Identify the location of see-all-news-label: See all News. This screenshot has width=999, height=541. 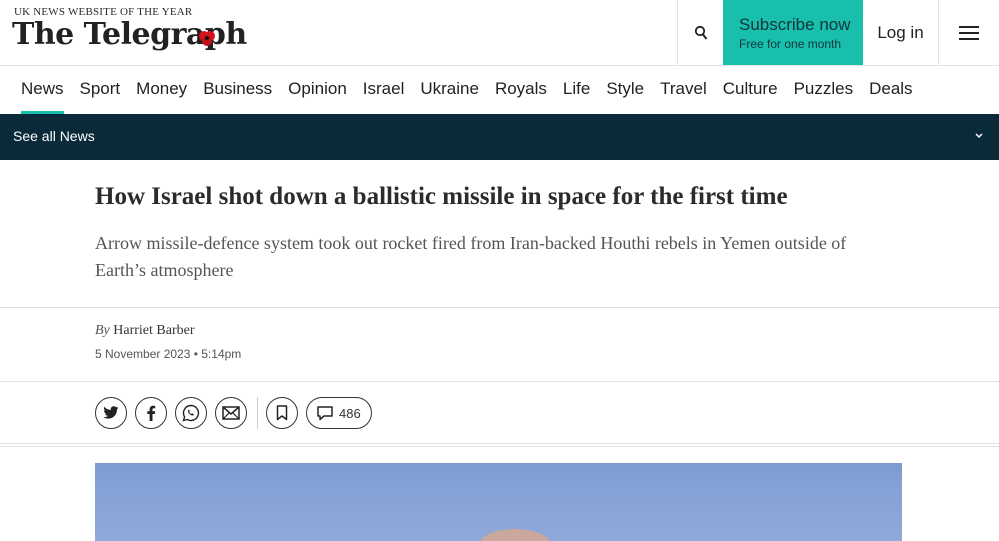
(54, 136).